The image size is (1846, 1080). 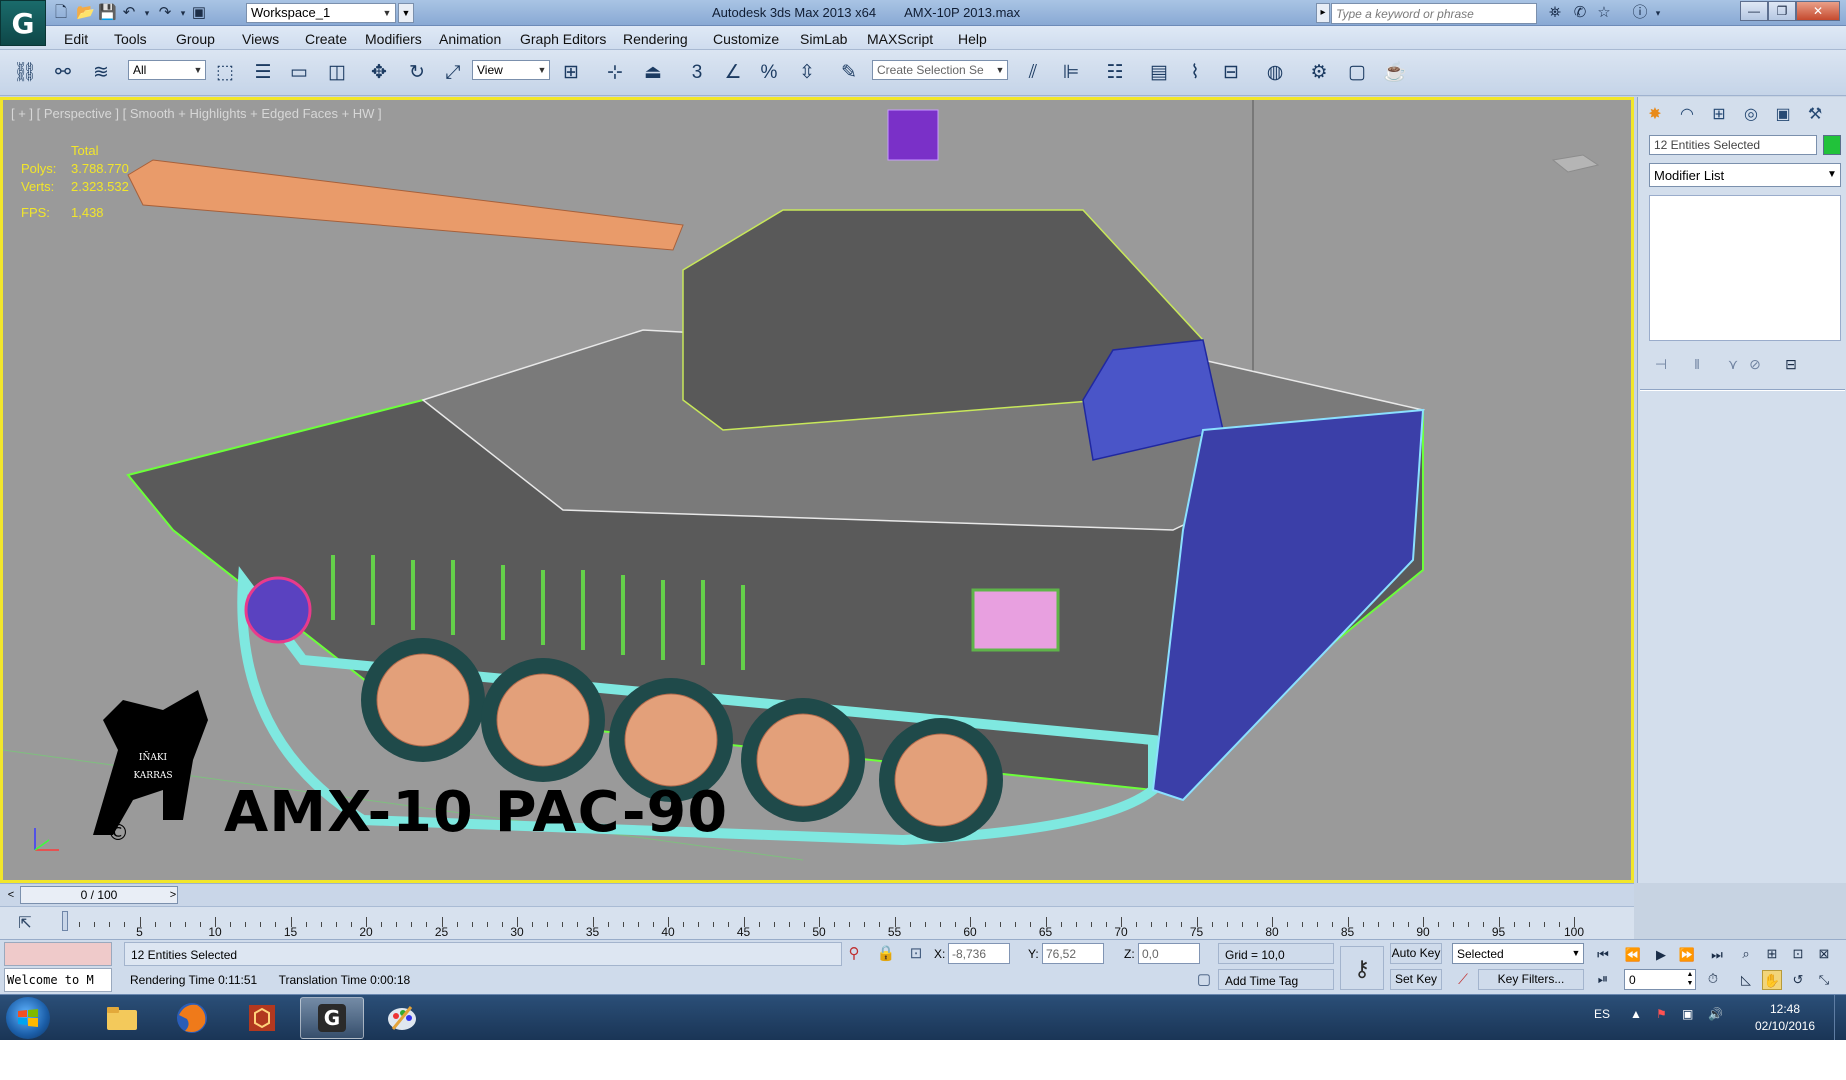 I want to click on time-configuration-icon: ⏱, so click(x=1713, y=979).